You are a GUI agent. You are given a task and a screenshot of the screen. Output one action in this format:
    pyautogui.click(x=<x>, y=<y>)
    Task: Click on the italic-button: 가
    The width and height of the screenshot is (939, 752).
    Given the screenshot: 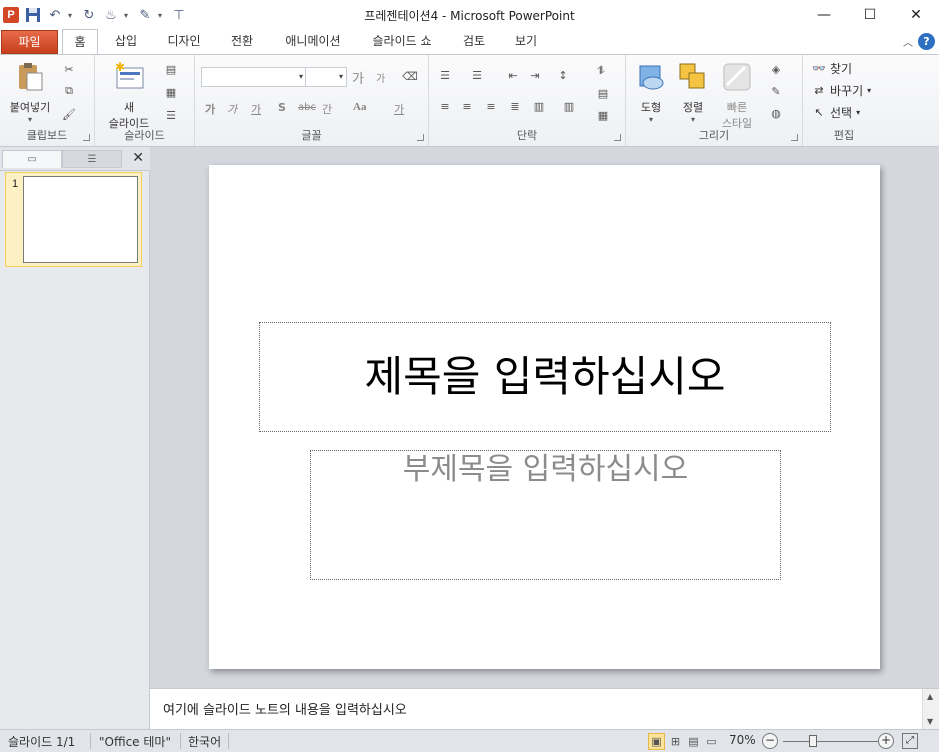 What is the action you would take?
    pyautogui.click(x=232, y=109)
    